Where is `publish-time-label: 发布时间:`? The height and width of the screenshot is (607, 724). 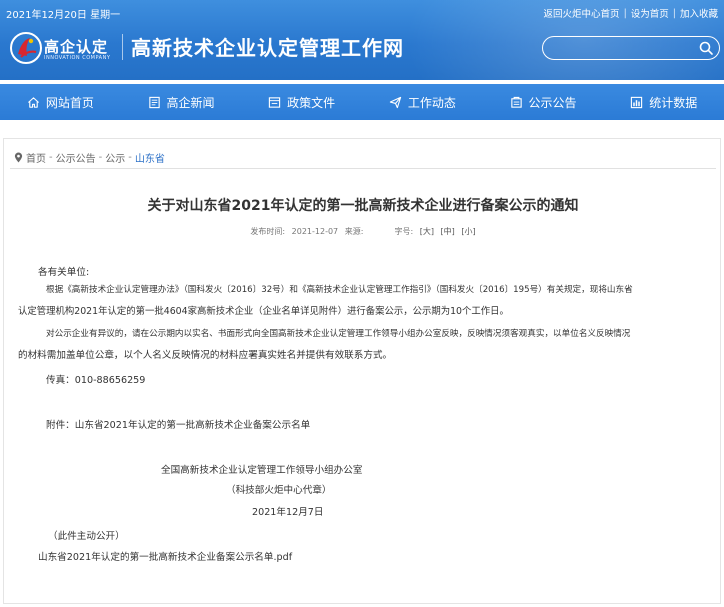
publish-time-label: 发布时间: is located at coordinates (268, 231).